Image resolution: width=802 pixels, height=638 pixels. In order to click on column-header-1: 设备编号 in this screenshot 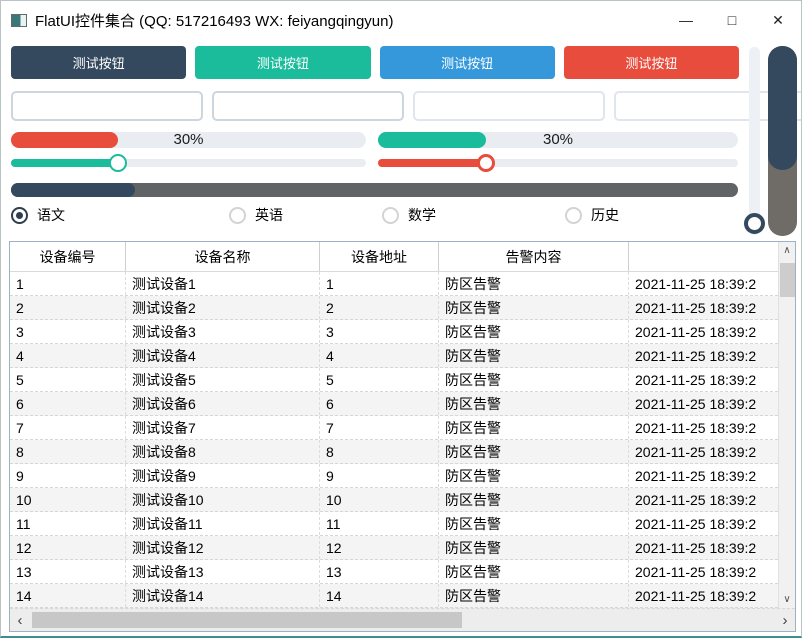, I will do `click(68, 256)`.